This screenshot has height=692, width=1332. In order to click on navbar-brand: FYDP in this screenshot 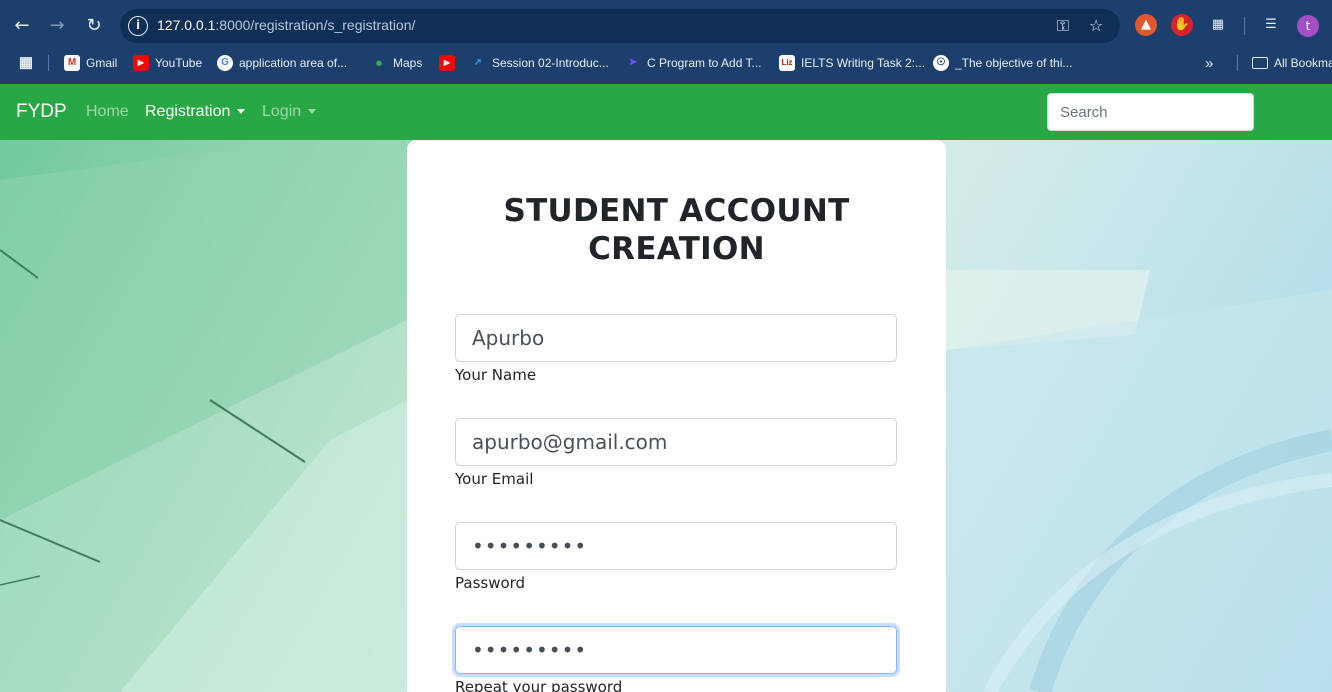, I will do `click(41, 112)`.